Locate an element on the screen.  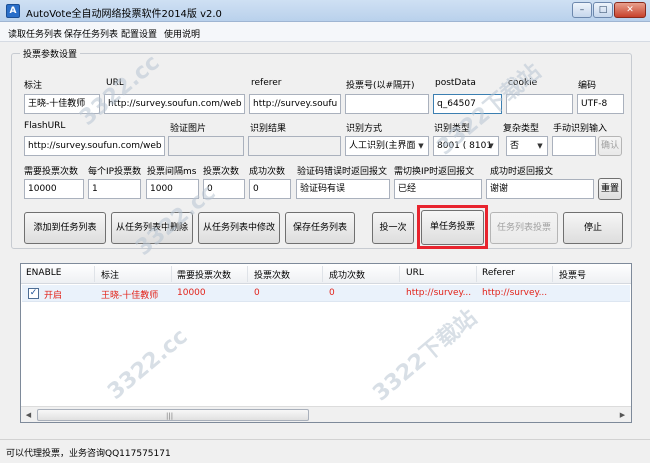
column-header-enable: ENABLE is located at coordinates (43, 273).